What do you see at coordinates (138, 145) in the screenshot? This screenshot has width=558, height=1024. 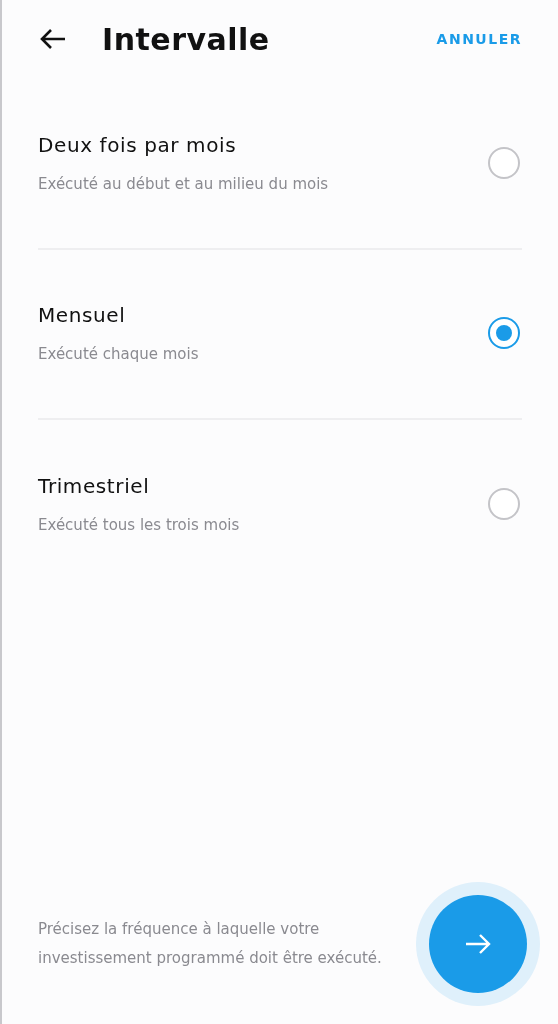 I see `option-title: Deux fois par mois` at bounding box center [138, 145].